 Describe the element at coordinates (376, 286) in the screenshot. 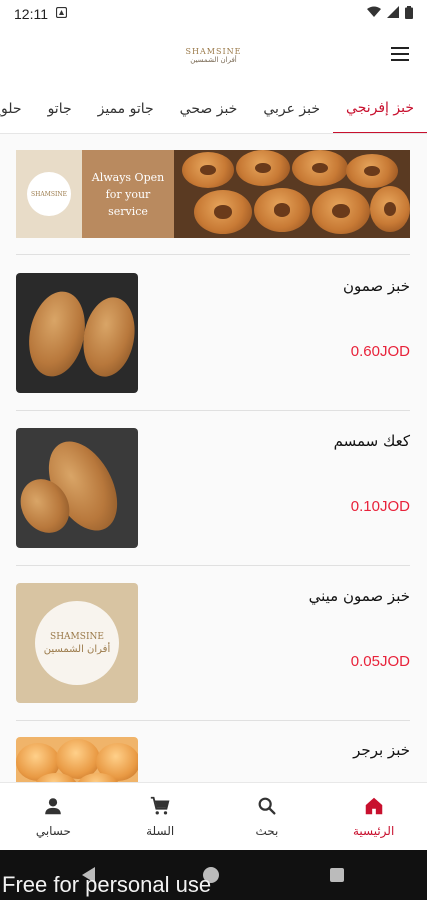

I see `product-name: خبز صمون` at that location.